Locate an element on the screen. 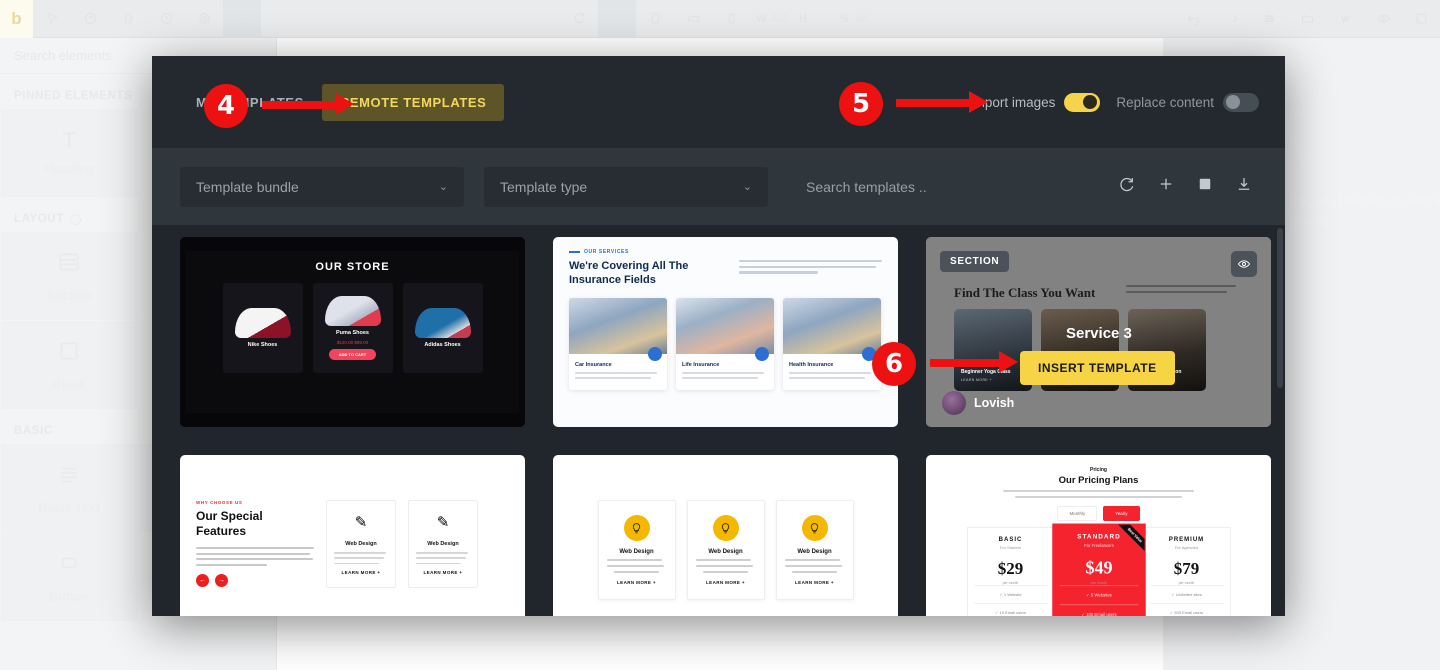 This screenshot has width=1440, height=670. sidebar-item-button: Button is located at coordinates (69, 577).